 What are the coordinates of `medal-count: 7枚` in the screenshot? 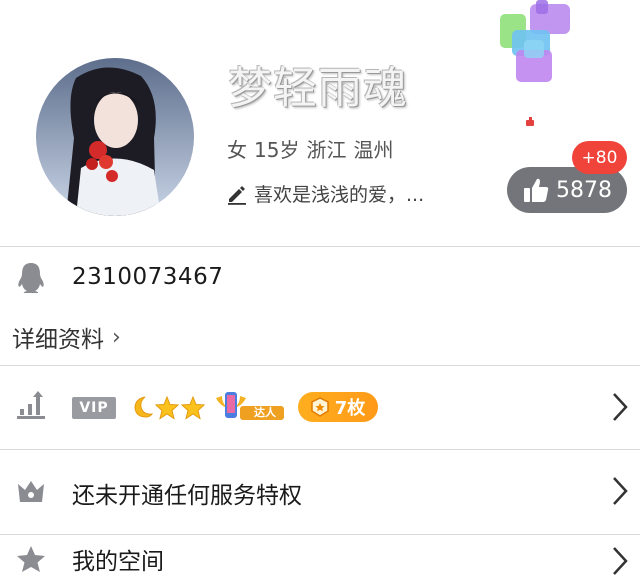 It's located at (350, 408).